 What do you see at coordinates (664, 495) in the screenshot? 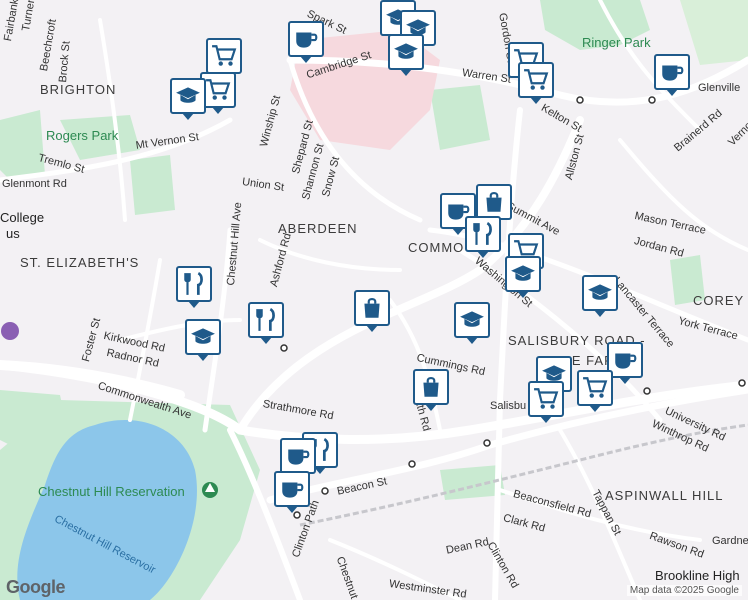
I see `neighborhood-label: ASPINWALL HILL` at bounding box center [664, 495].